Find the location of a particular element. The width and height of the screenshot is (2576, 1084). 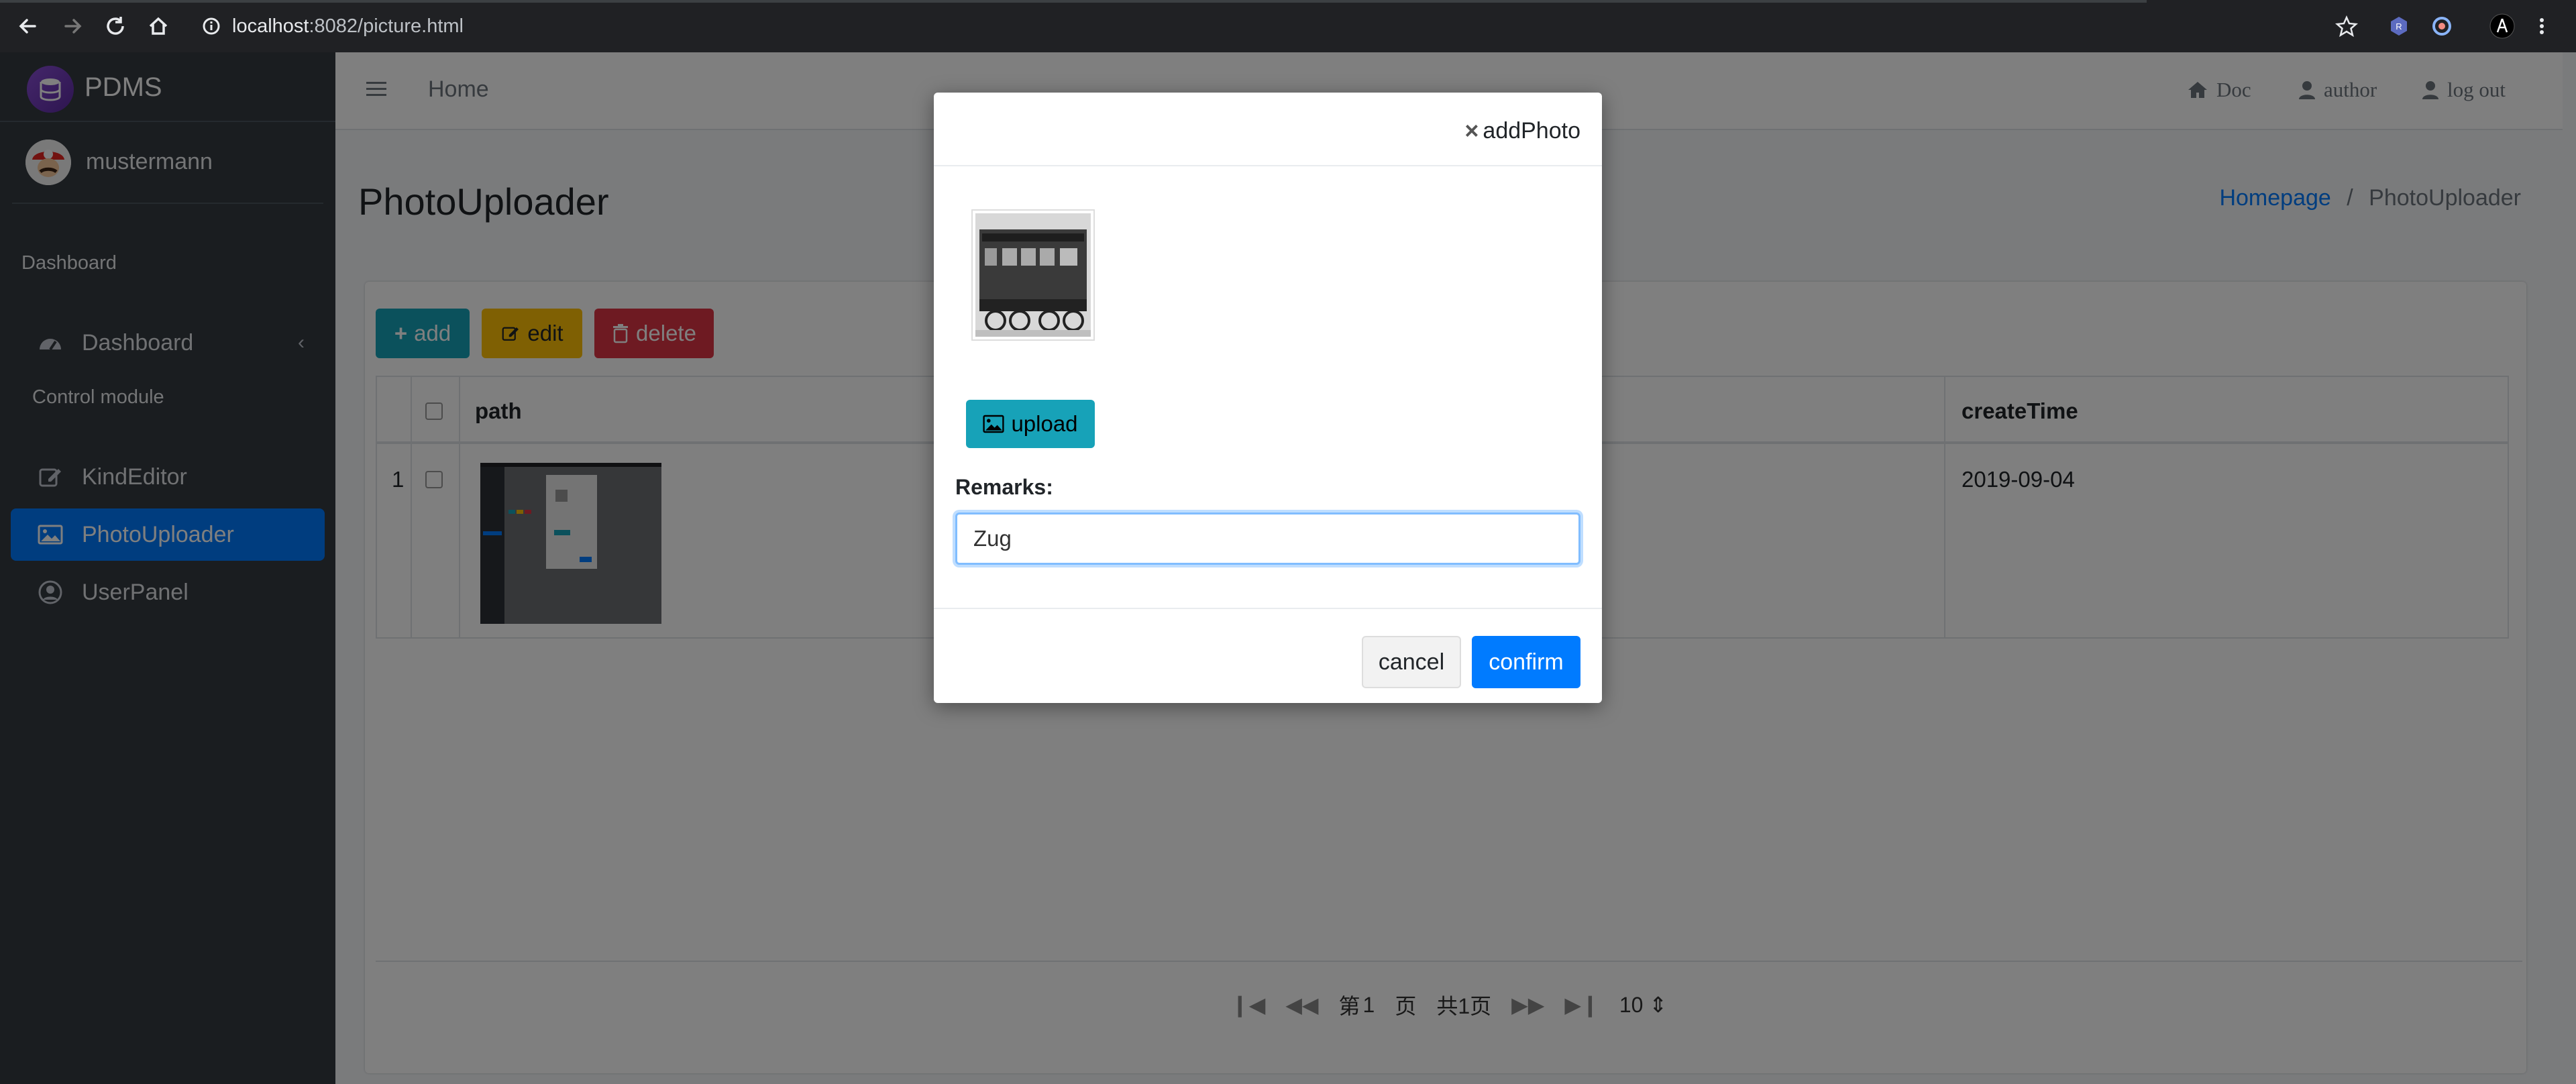

loading-bar is located at coordinates (1073, 1).